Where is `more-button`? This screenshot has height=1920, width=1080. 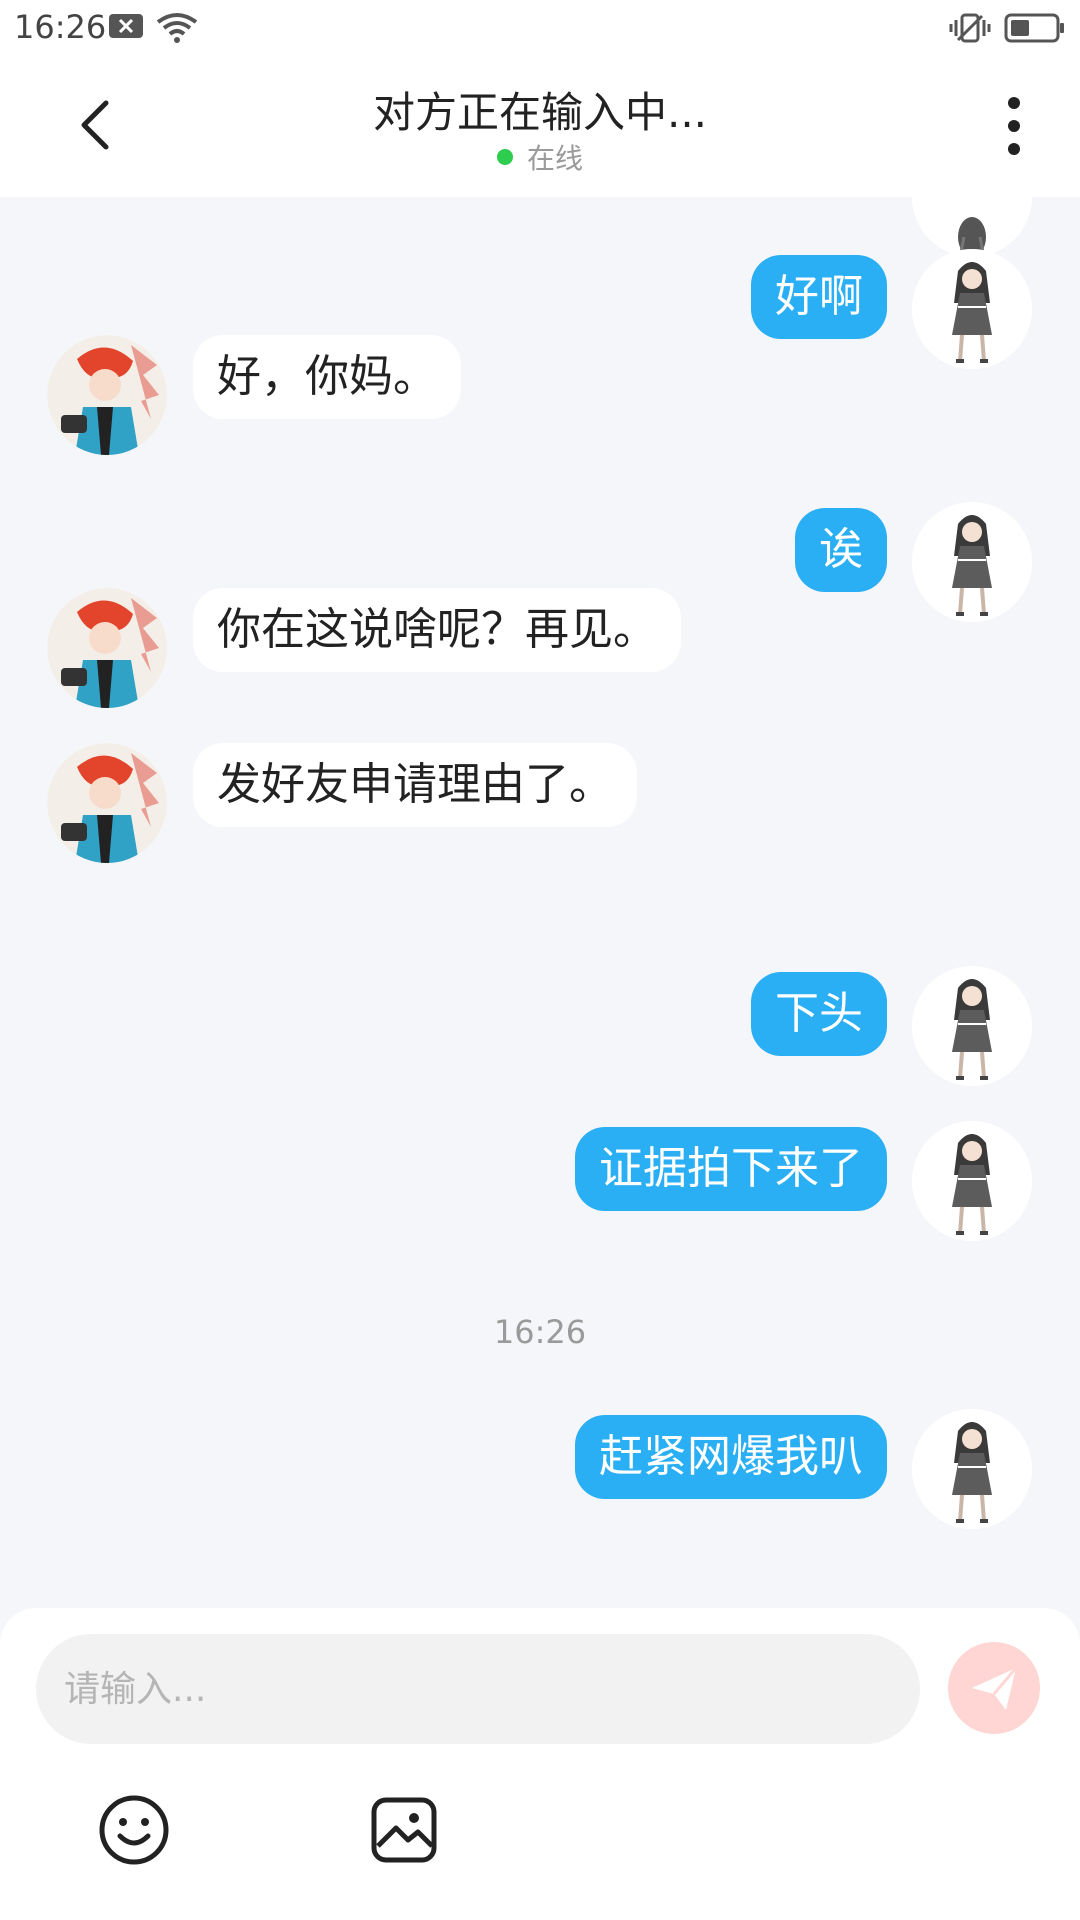 more-button is located at coordinates (1014, 126).